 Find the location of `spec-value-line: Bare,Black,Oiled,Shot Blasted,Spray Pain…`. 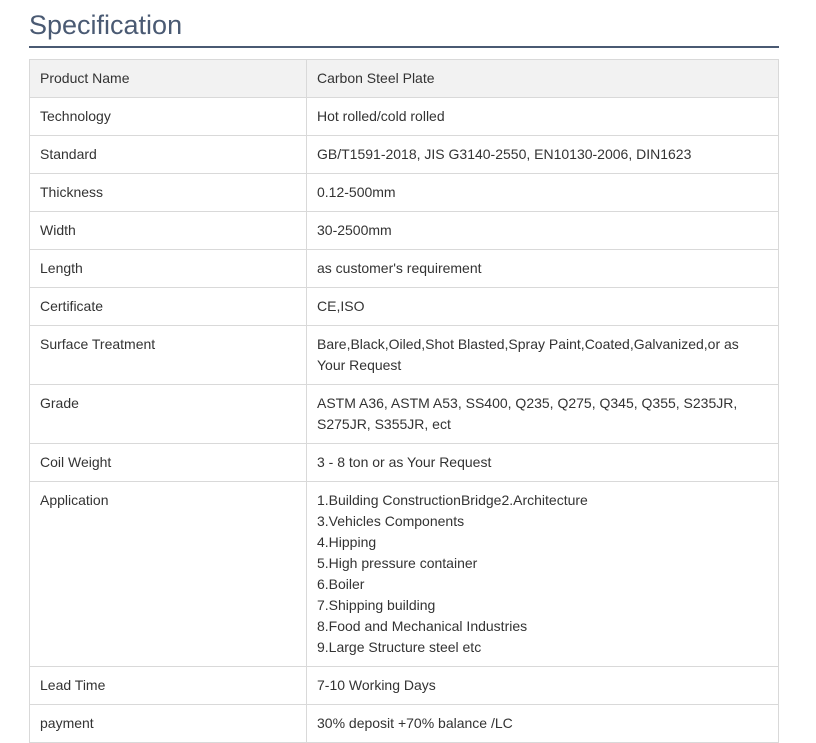

spec-value-line: Bare,Black,Oiled,Shot Blasted,Spray Pain… is located at coordinates (528, 344).